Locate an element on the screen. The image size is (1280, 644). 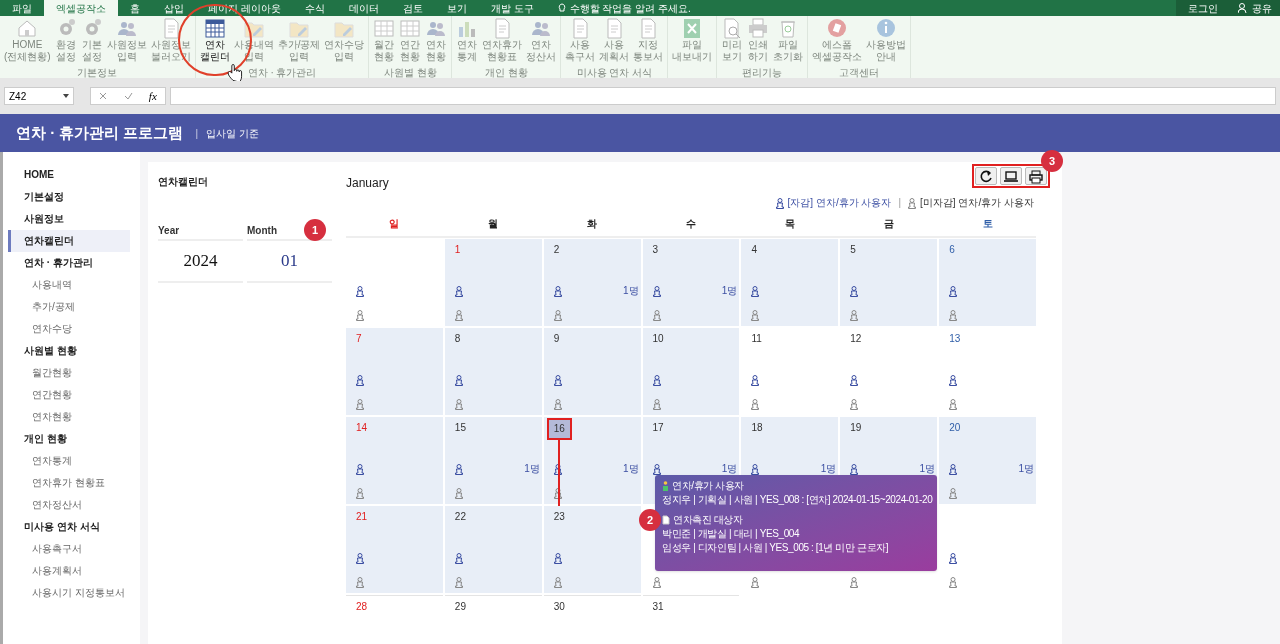
formula-input is located at coordinates (723, 96).